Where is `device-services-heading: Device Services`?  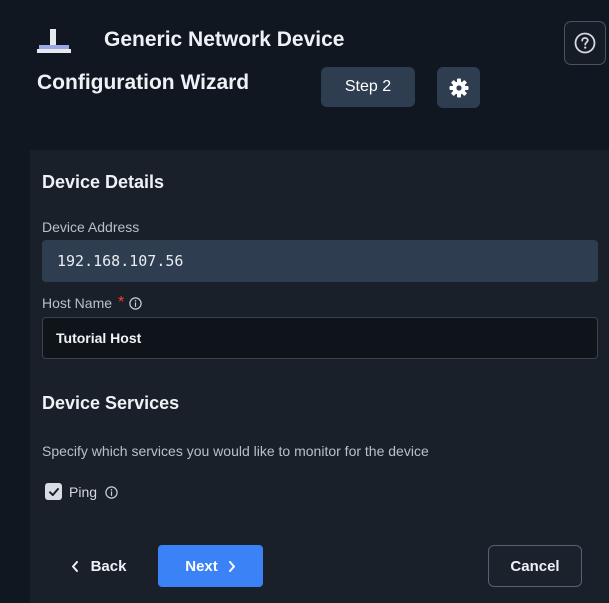
device-services-heading: Device Services is located at coordinates (111, 403).